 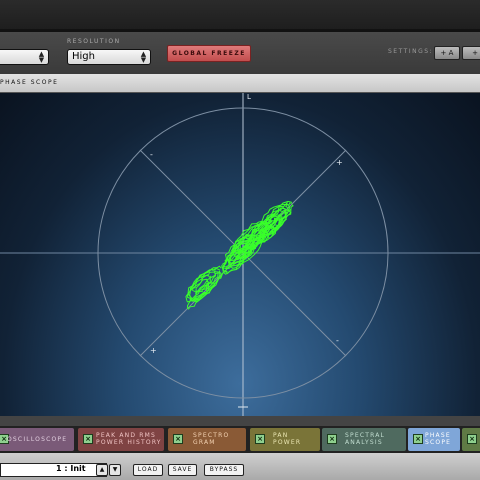 I want to click on panel-title: PHASE SCOPE, so click(x=29, y=82).